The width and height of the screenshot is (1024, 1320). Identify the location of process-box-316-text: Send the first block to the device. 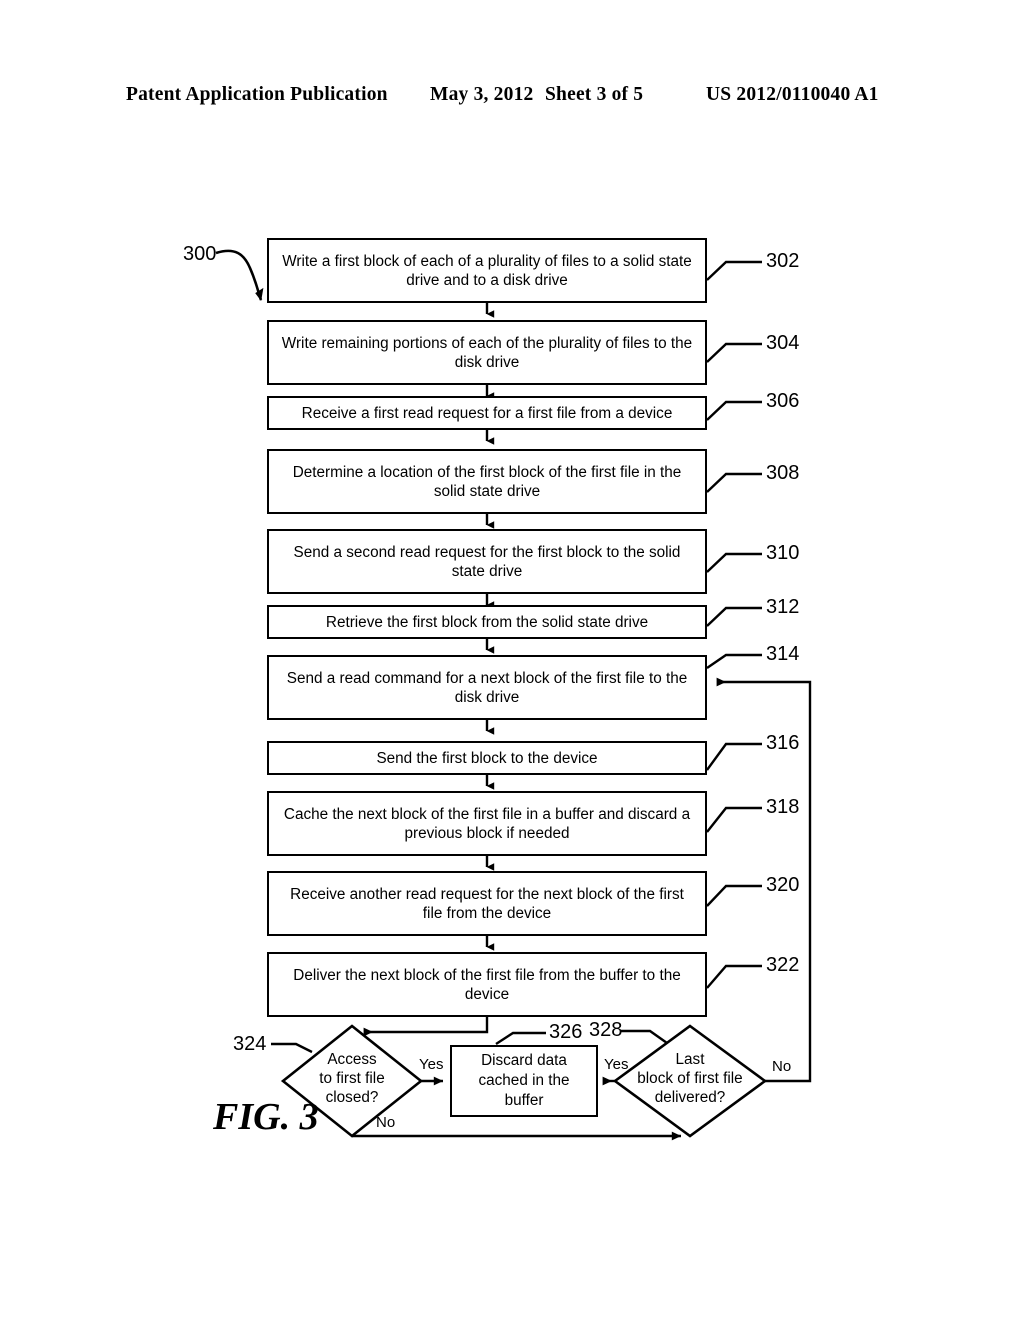
(487, 758).